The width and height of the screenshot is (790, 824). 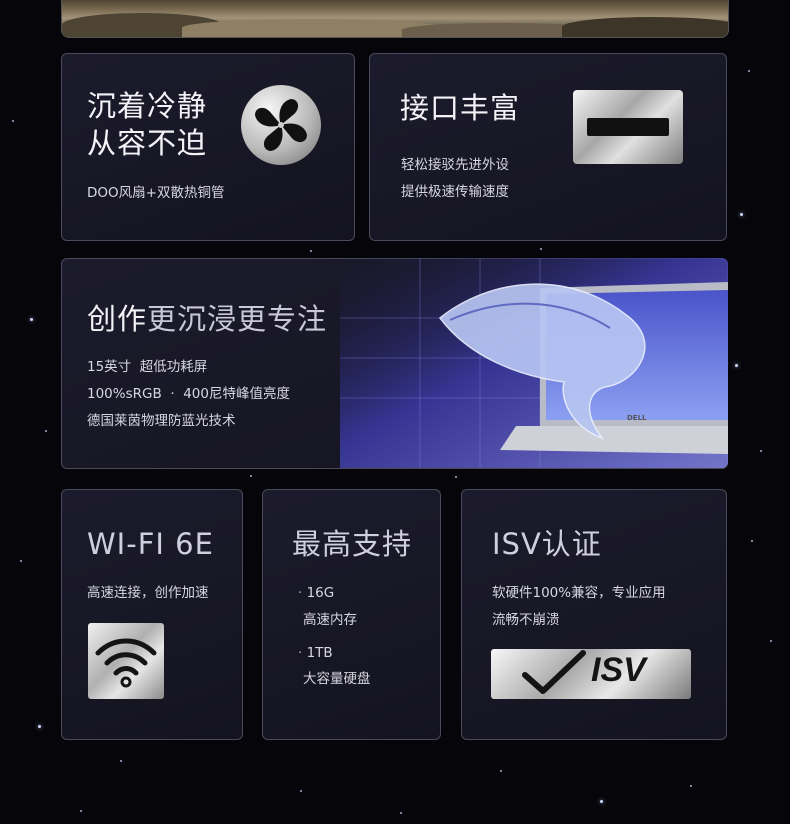 I want to click on dell-logo: DELL, so click(x=637, y=418).